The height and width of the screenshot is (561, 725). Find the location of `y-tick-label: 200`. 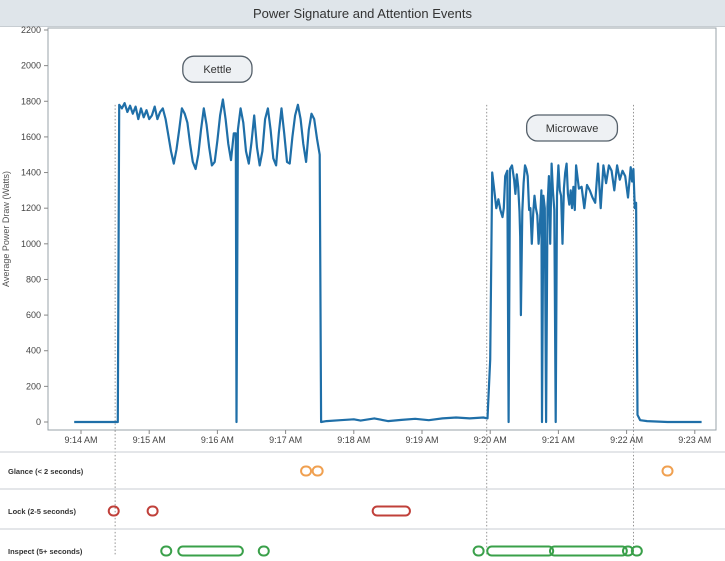

y-tick-label: 200 is located at coordinates (33, 386).